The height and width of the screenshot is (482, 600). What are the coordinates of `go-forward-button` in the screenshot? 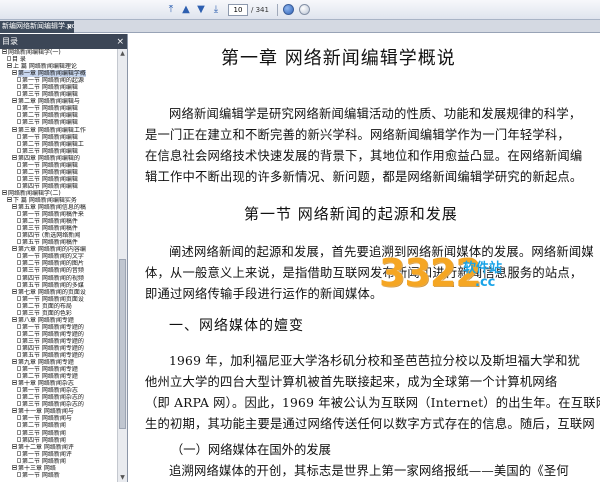 It's located at (304, 9).